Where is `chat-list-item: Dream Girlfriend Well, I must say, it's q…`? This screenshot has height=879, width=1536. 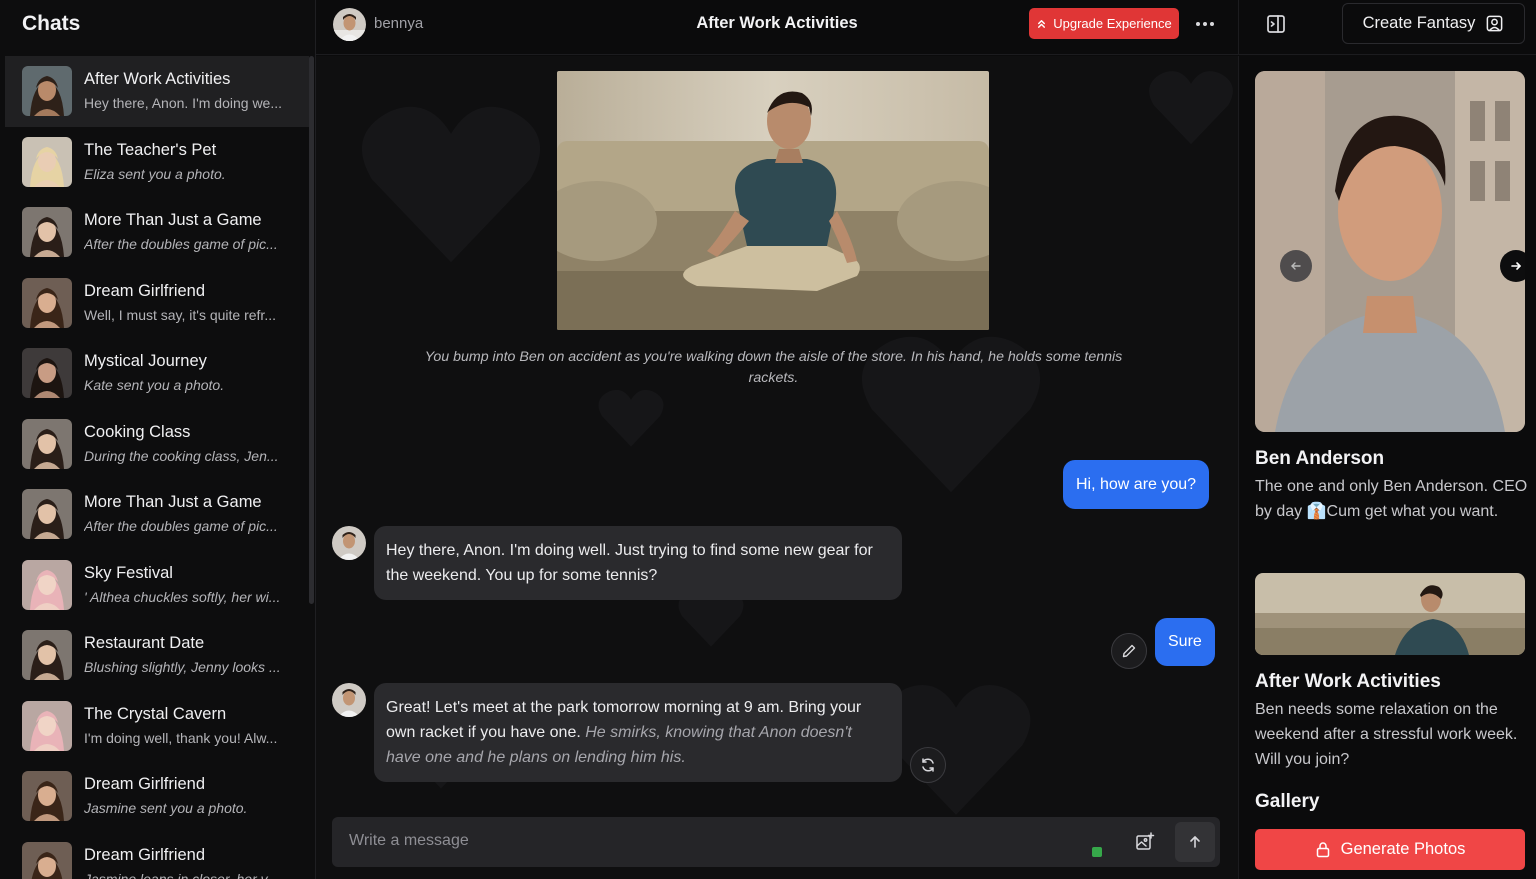 chat-list-item: Dream Girlfriend Well, I must say, it's q… is located at coordinates (157, 303).